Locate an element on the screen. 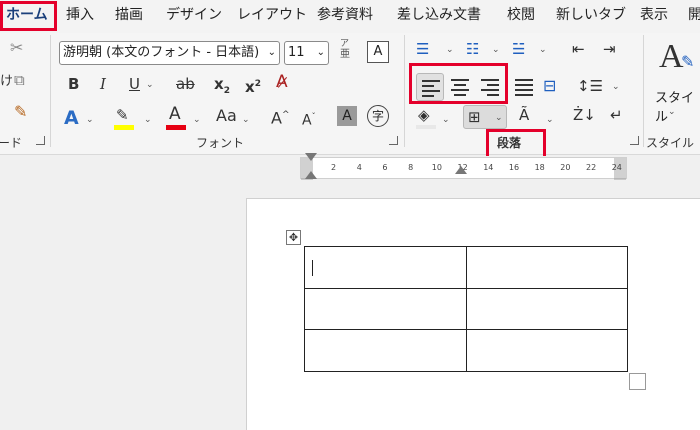 The width and height of the screenshot is (700, 430). strikethrough-button: ab is located at coordinates (185, 84).